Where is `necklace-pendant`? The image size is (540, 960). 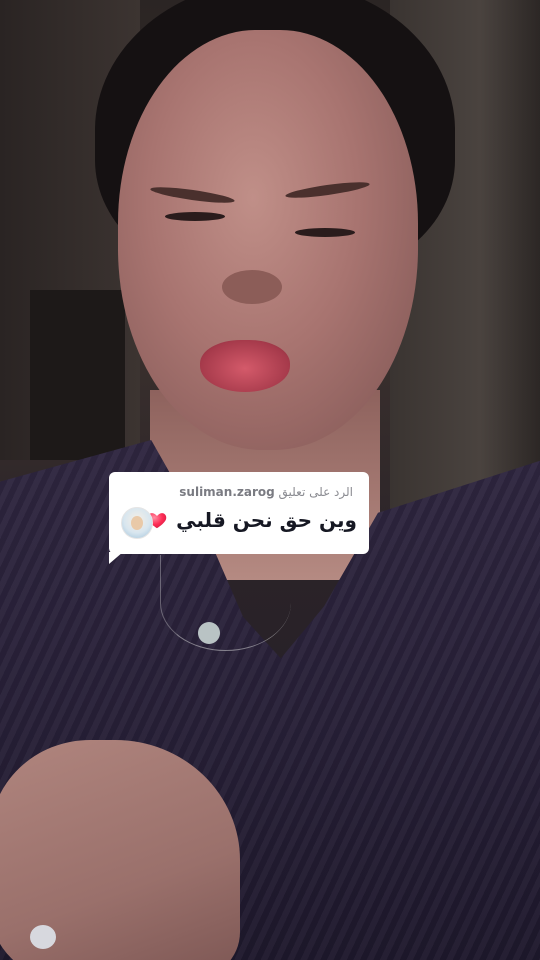
necklace-pendant is located at coordinates (209, 633).